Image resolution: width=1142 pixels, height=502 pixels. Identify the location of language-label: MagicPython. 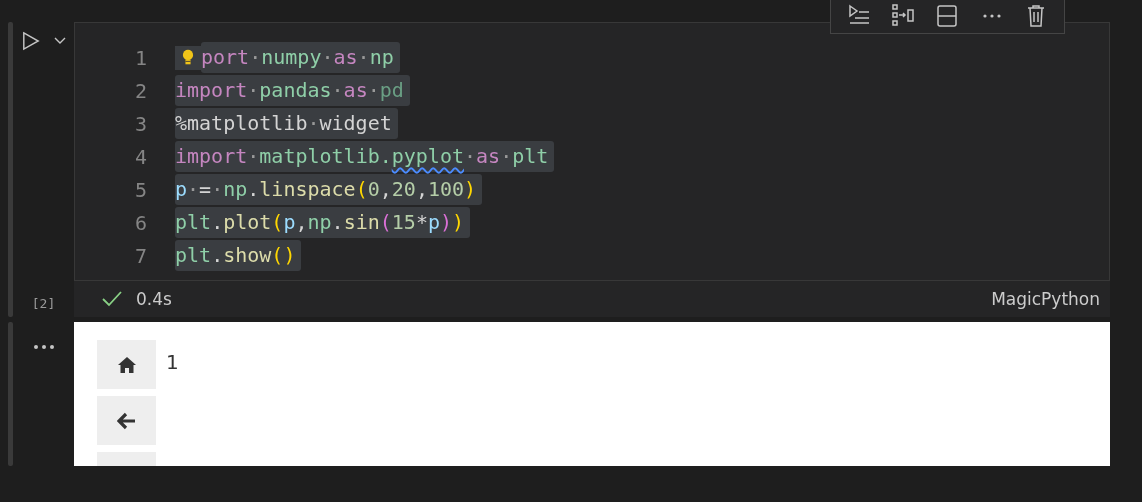
(1045, 299).